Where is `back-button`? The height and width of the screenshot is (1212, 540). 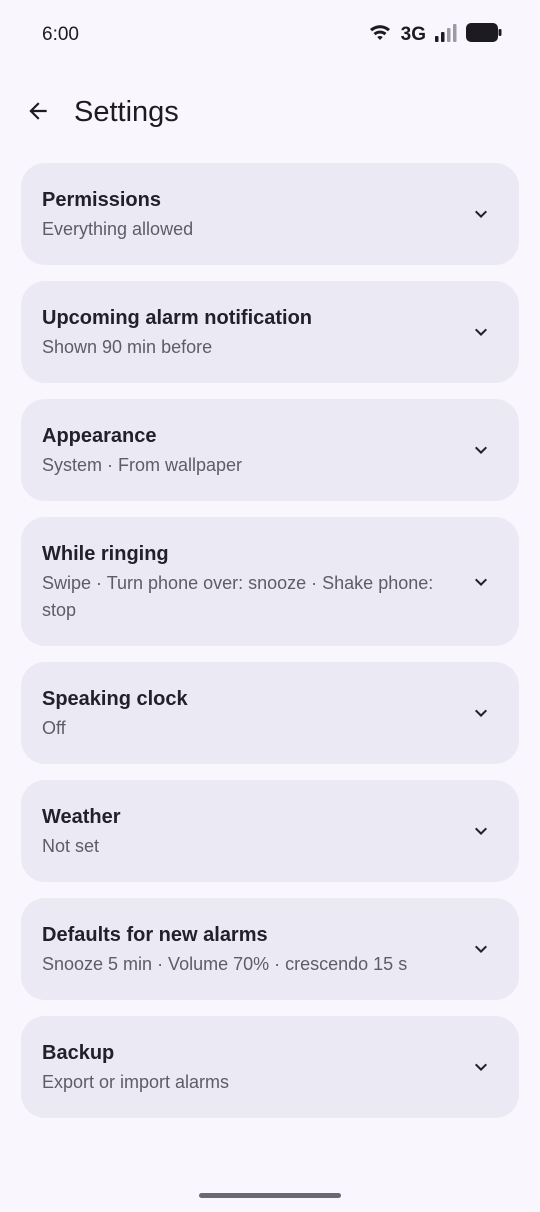 back-button is located at coordinates (38, 113).